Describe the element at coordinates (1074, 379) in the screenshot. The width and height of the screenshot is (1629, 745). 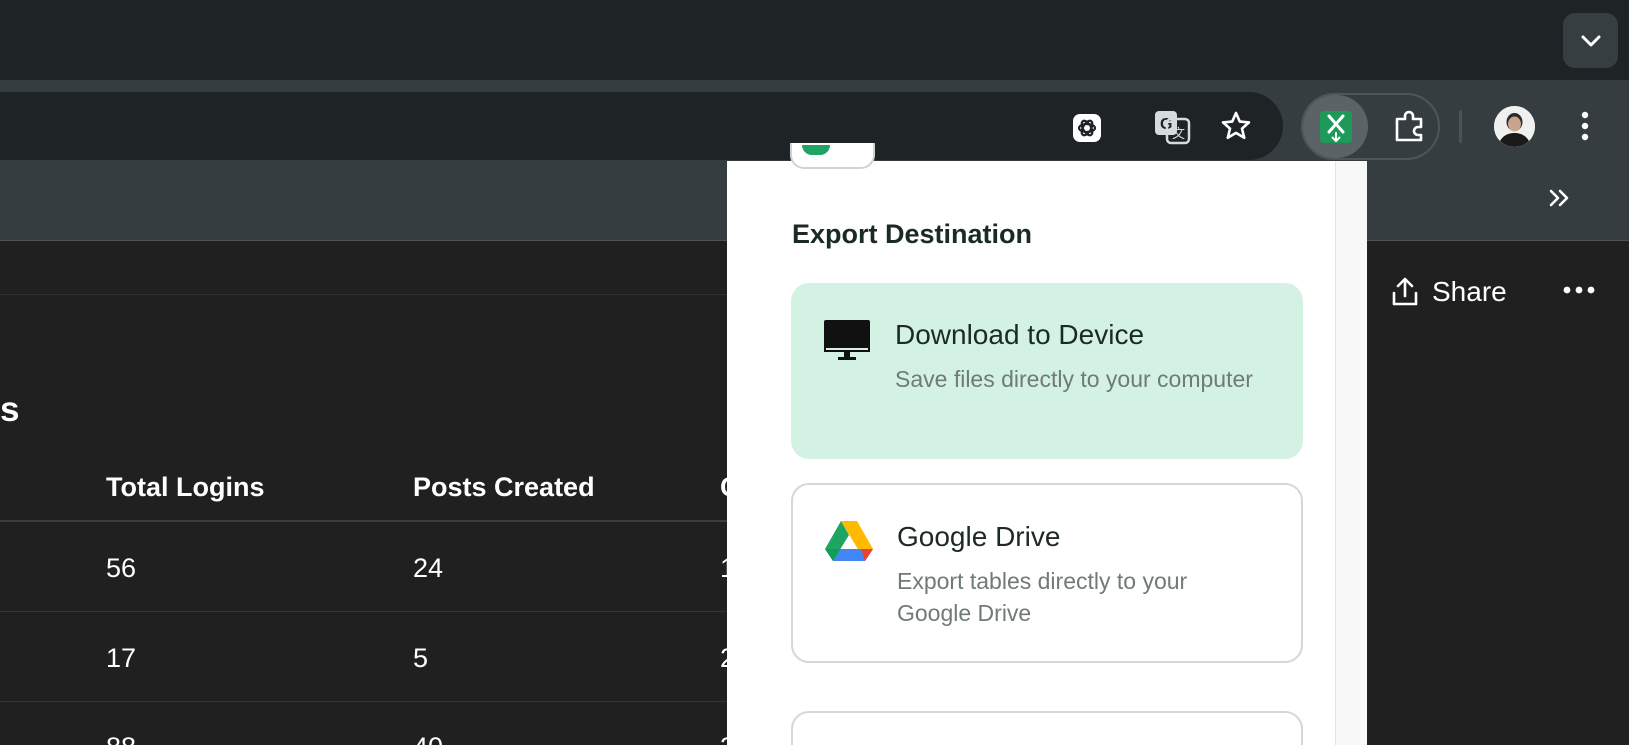
I see `option-description: Save files directly to your computer` at that location.